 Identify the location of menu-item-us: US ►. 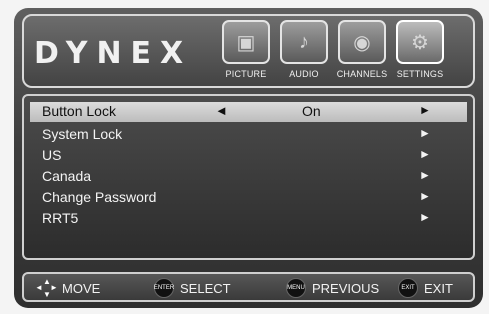
(248, 156).